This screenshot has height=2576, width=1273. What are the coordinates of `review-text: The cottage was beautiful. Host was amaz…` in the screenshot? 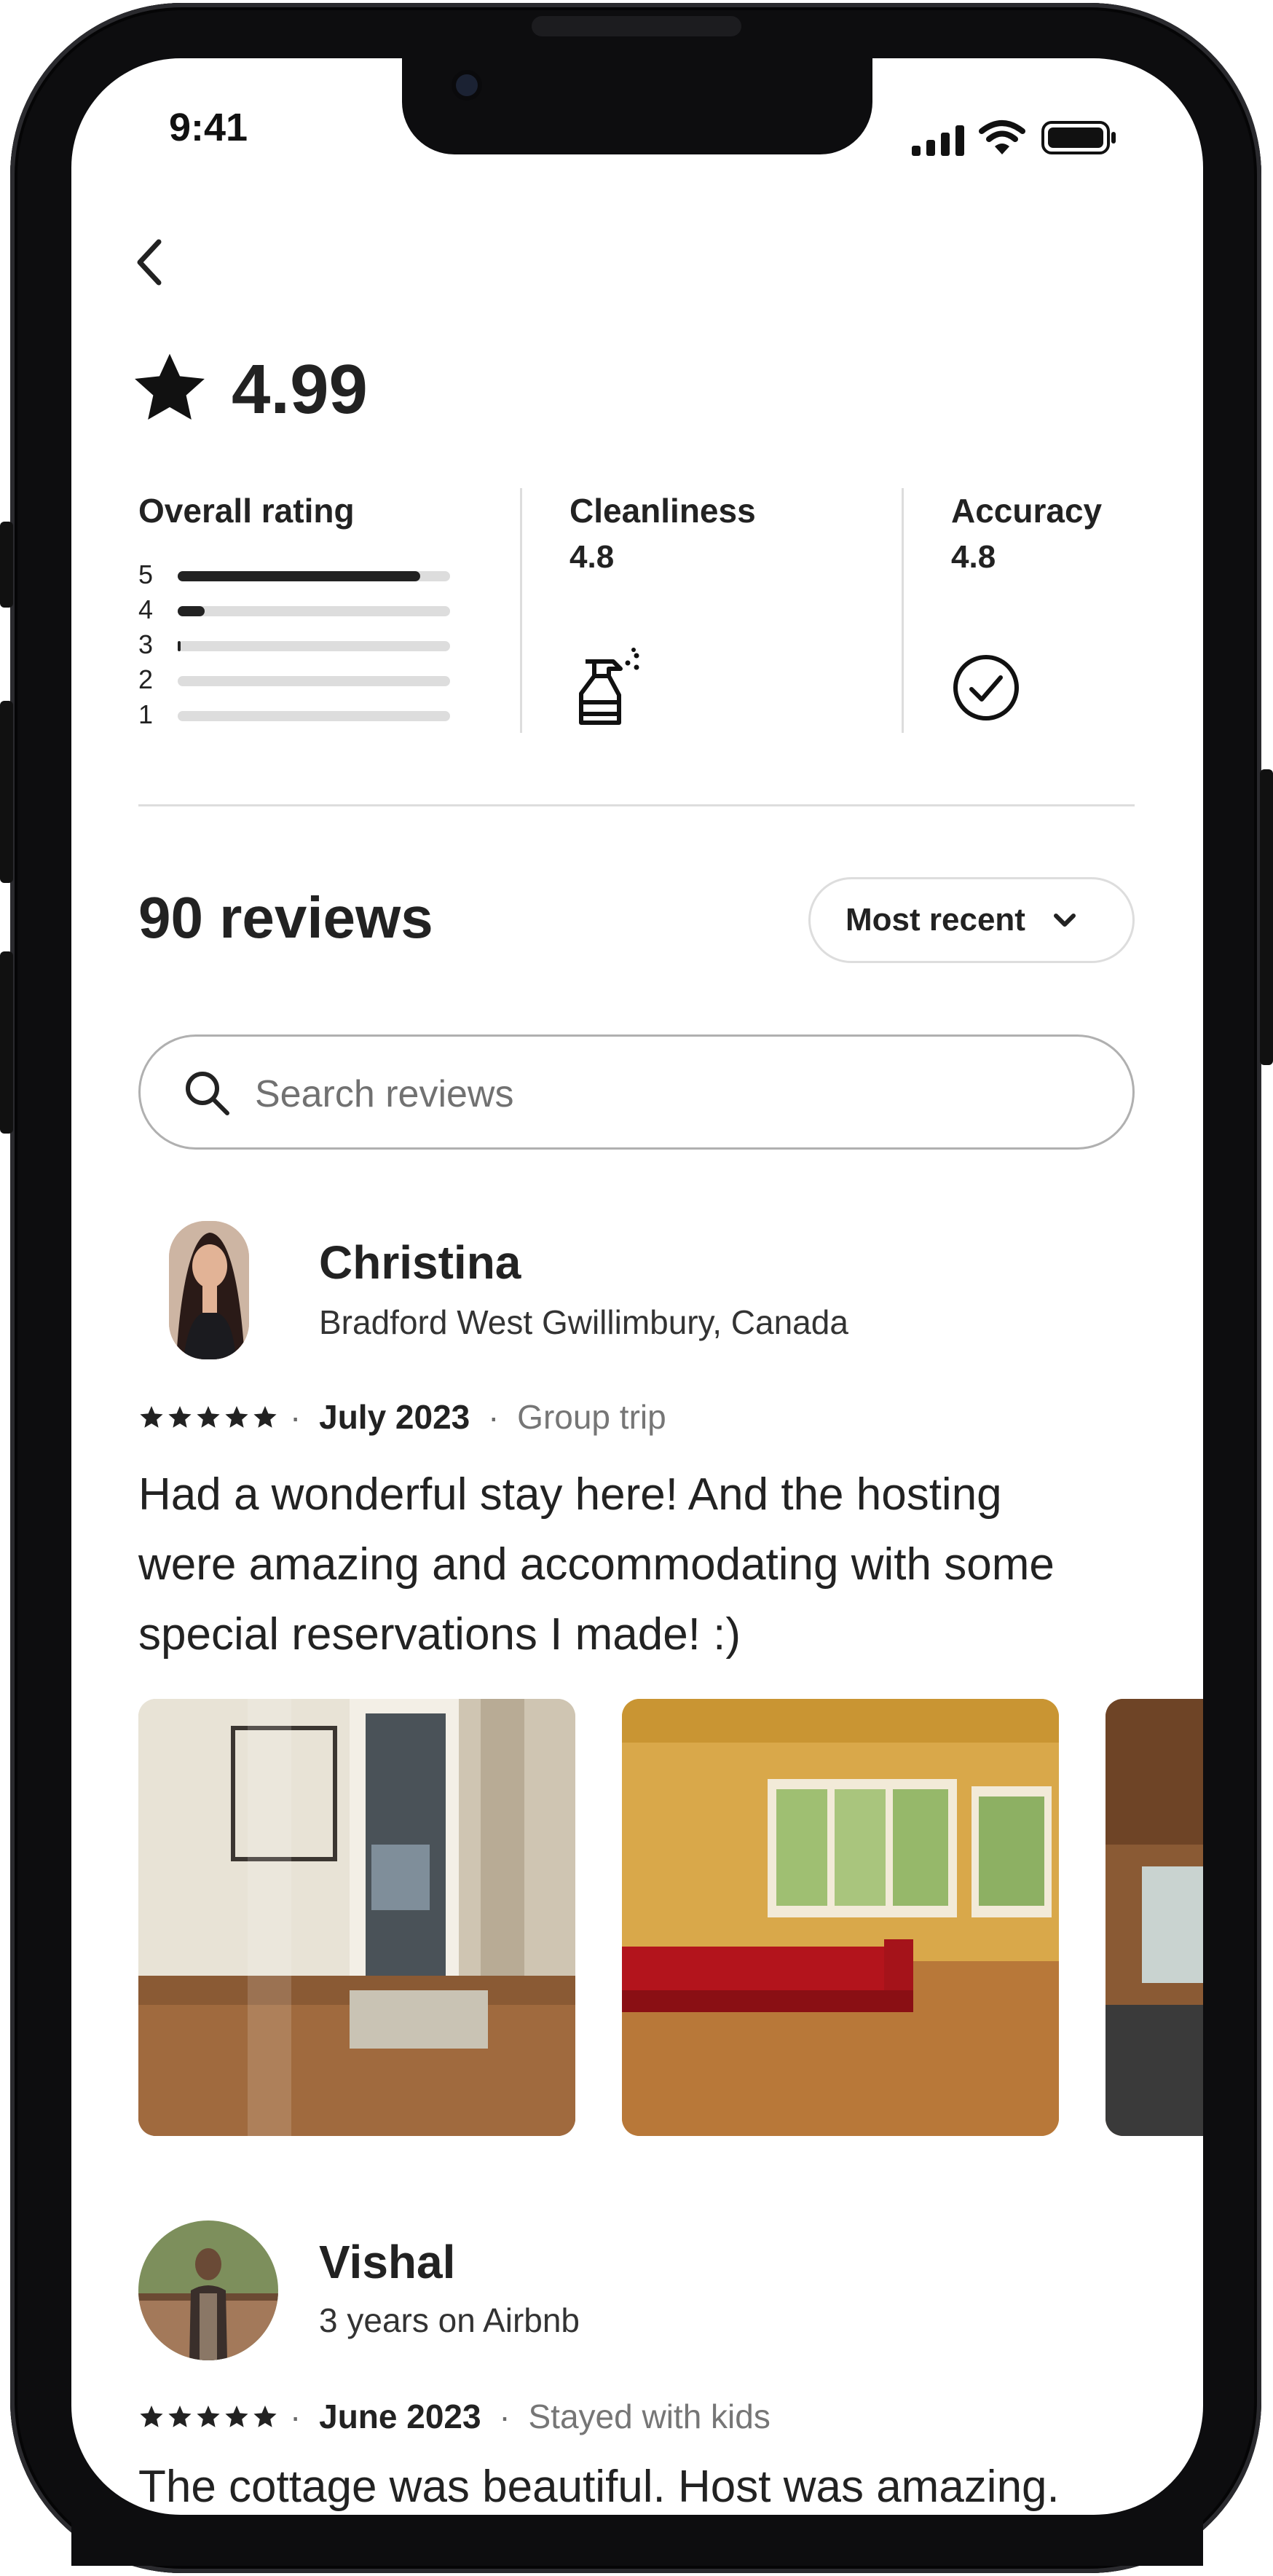 It's located at (599, 2487).